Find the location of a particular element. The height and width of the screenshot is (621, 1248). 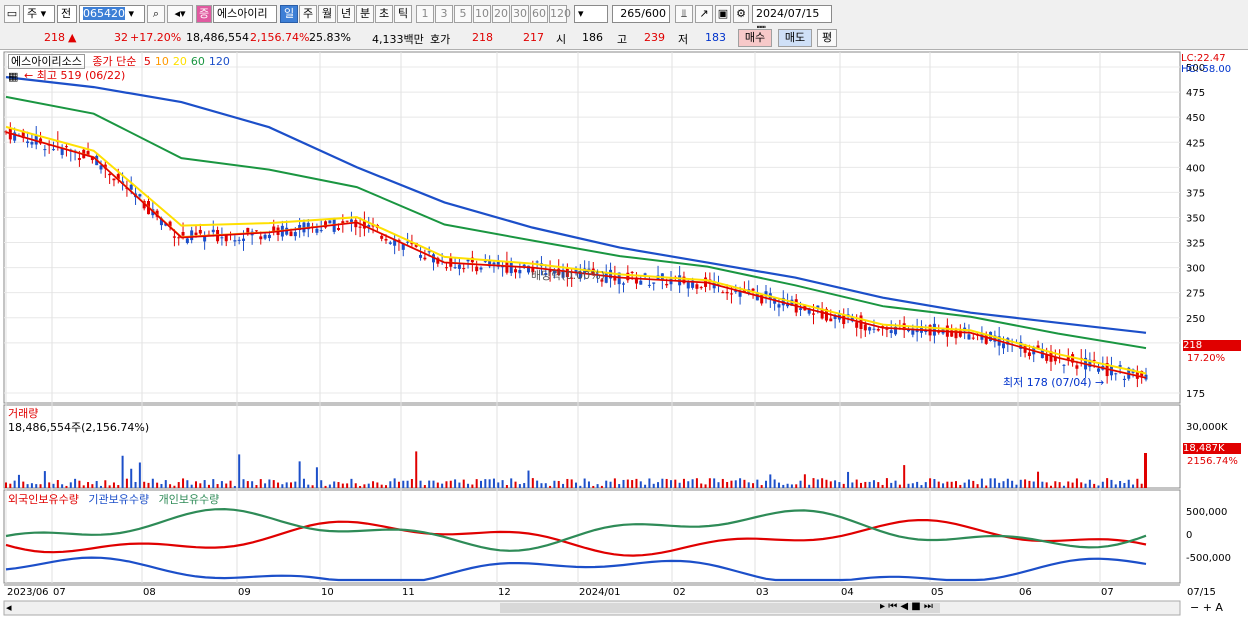

num-button-60: 60 is located at coordinates (539, 14).